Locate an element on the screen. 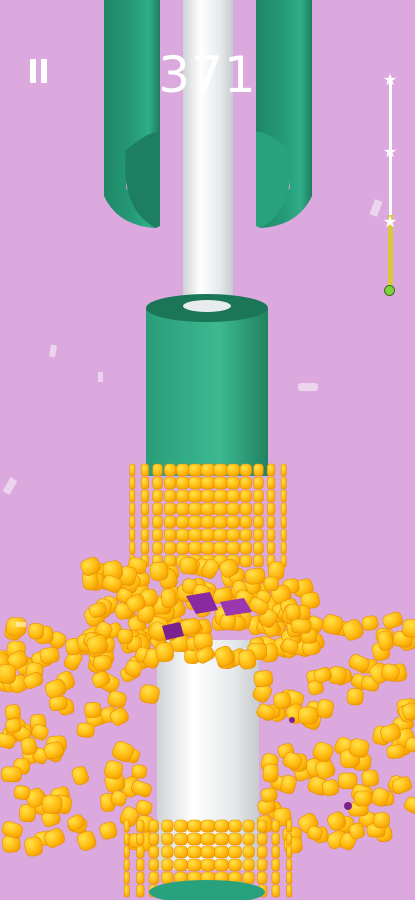 The width and height of the screenshot is (415, 900). corn-cob-upper is located at coordinates (208, 515).